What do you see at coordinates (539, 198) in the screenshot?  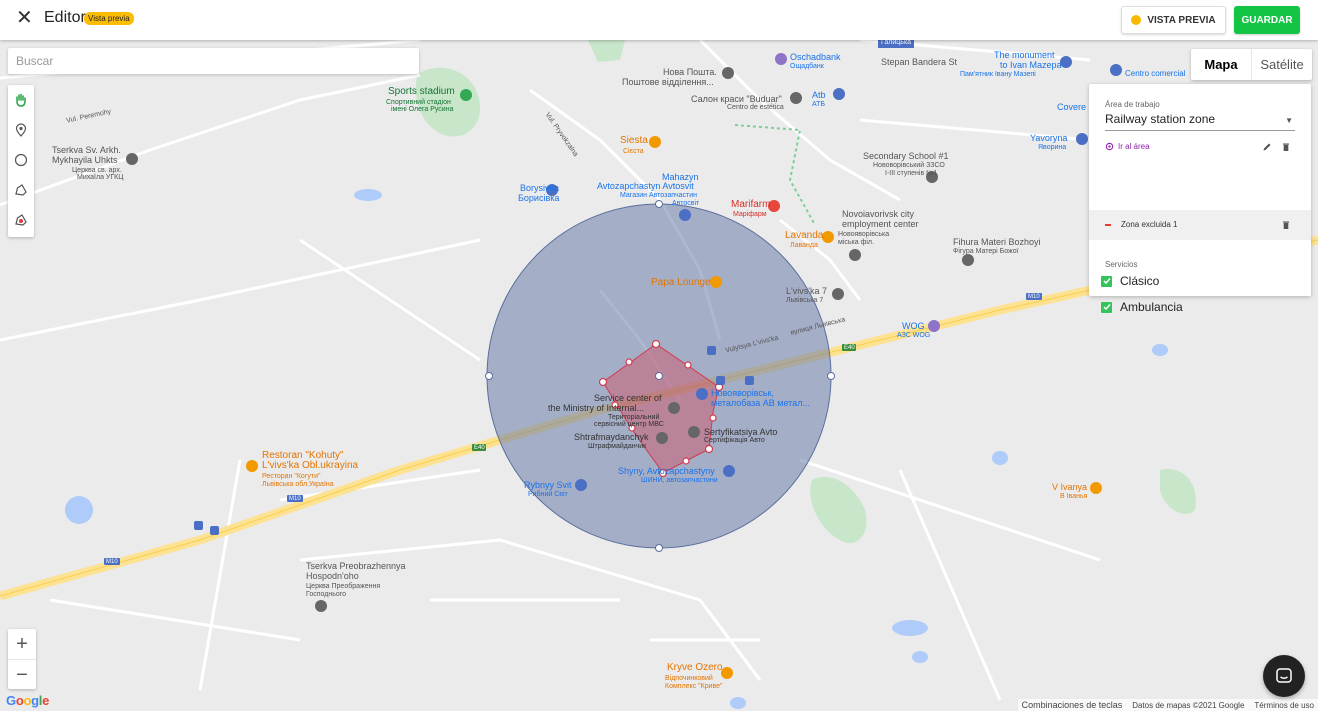 I see `map-label: Борисівка` at bounding box center [539, 198].